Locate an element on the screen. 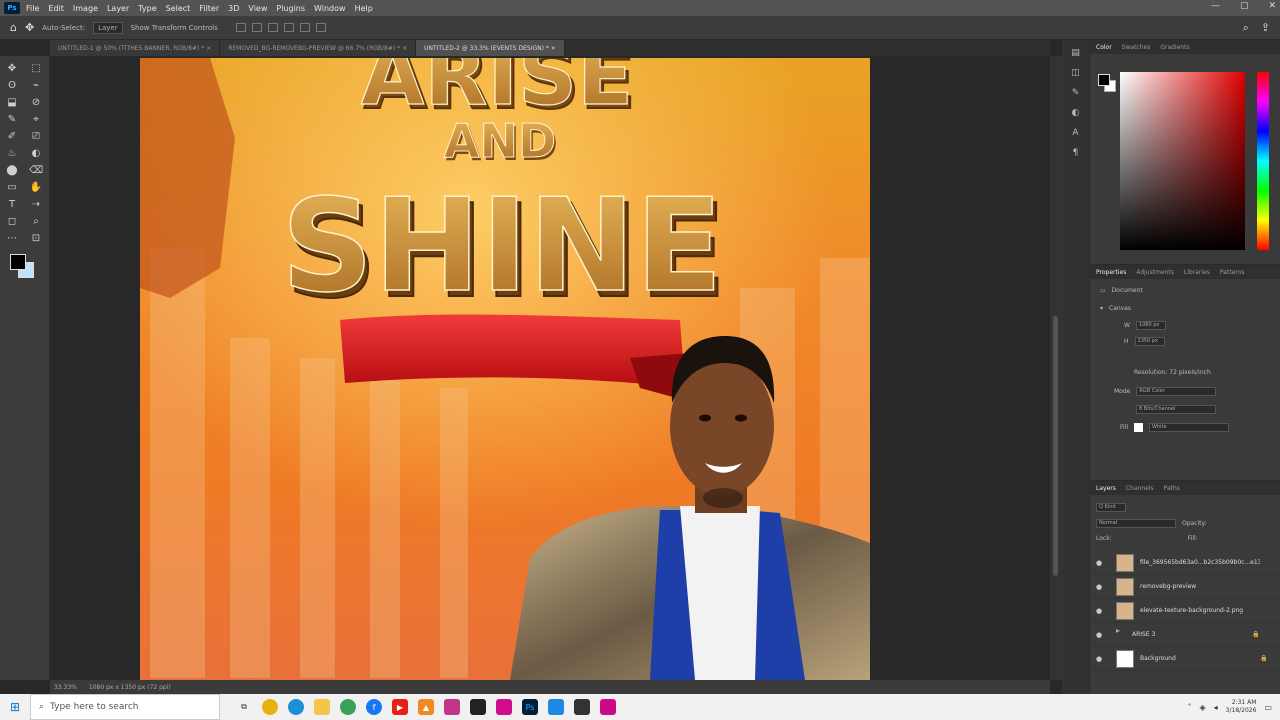 This screenshot has width=1280, height=720. tab-patterns: Patterns is located at coordinates (1232, 272).